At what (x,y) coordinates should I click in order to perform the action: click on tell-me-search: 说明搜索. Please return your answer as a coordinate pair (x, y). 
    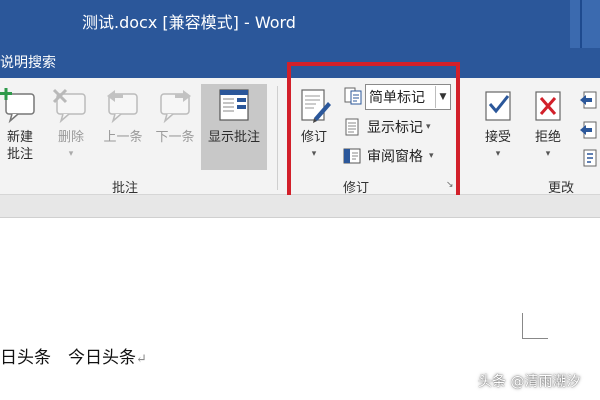
    Looking at the image, I should click on (28, 62).